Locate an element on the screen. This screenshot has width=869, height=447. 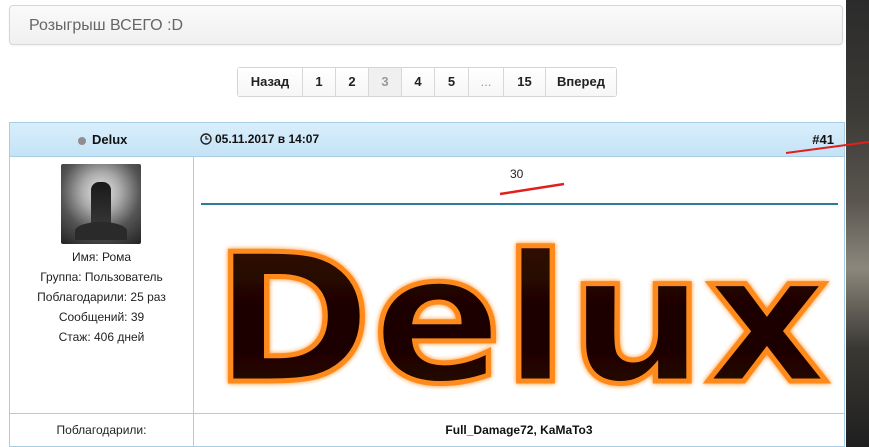
status-dot-icon is located at coordinates (82, 141).